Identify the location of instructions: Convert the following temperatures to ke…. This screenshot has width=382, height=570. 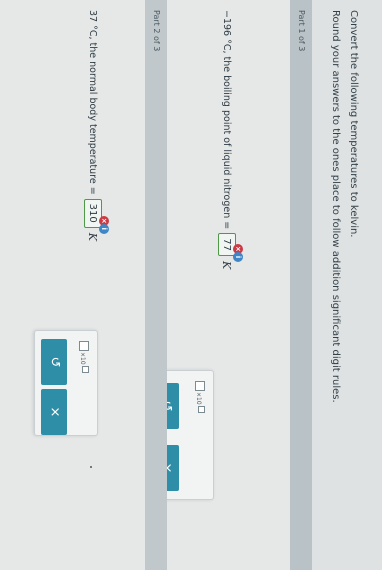
(344, 280).